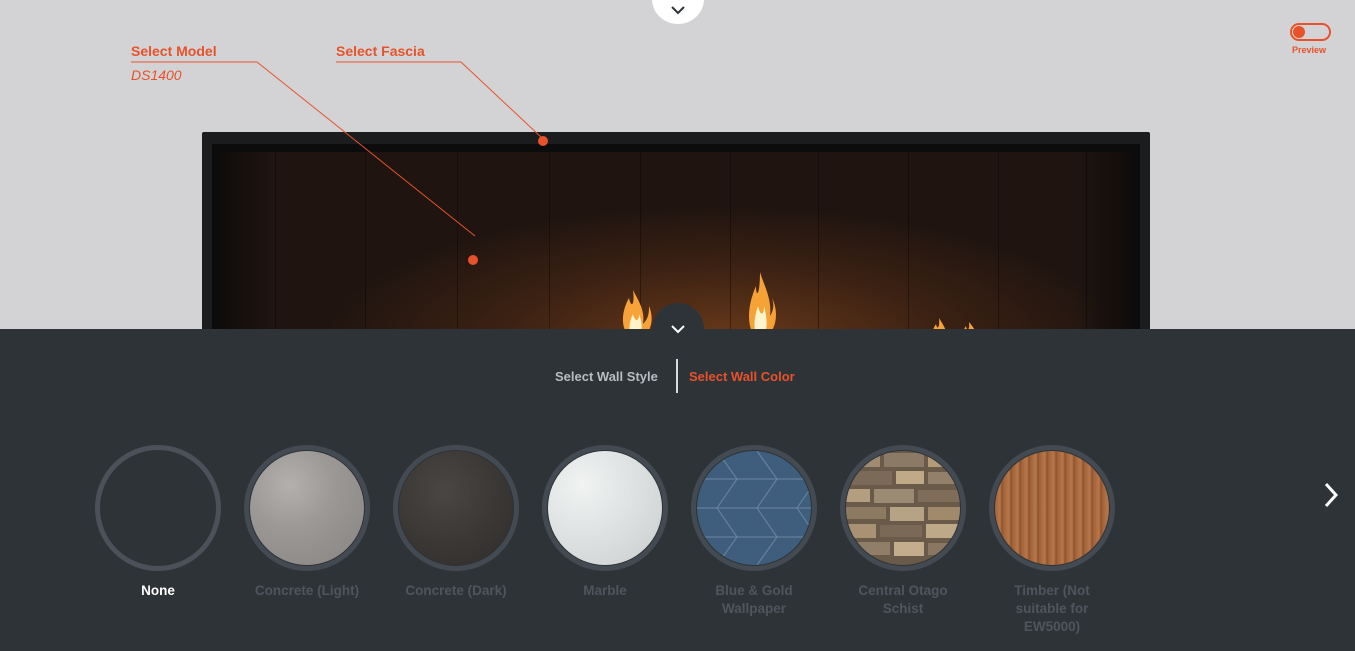 Image resolution: width=1355 pixels, height=651 pixels. What do you see at coordinates (742, 376) in the screenshot?
I see `tab-wall-color: Select Wall Color` at bounding box center [742, 376].